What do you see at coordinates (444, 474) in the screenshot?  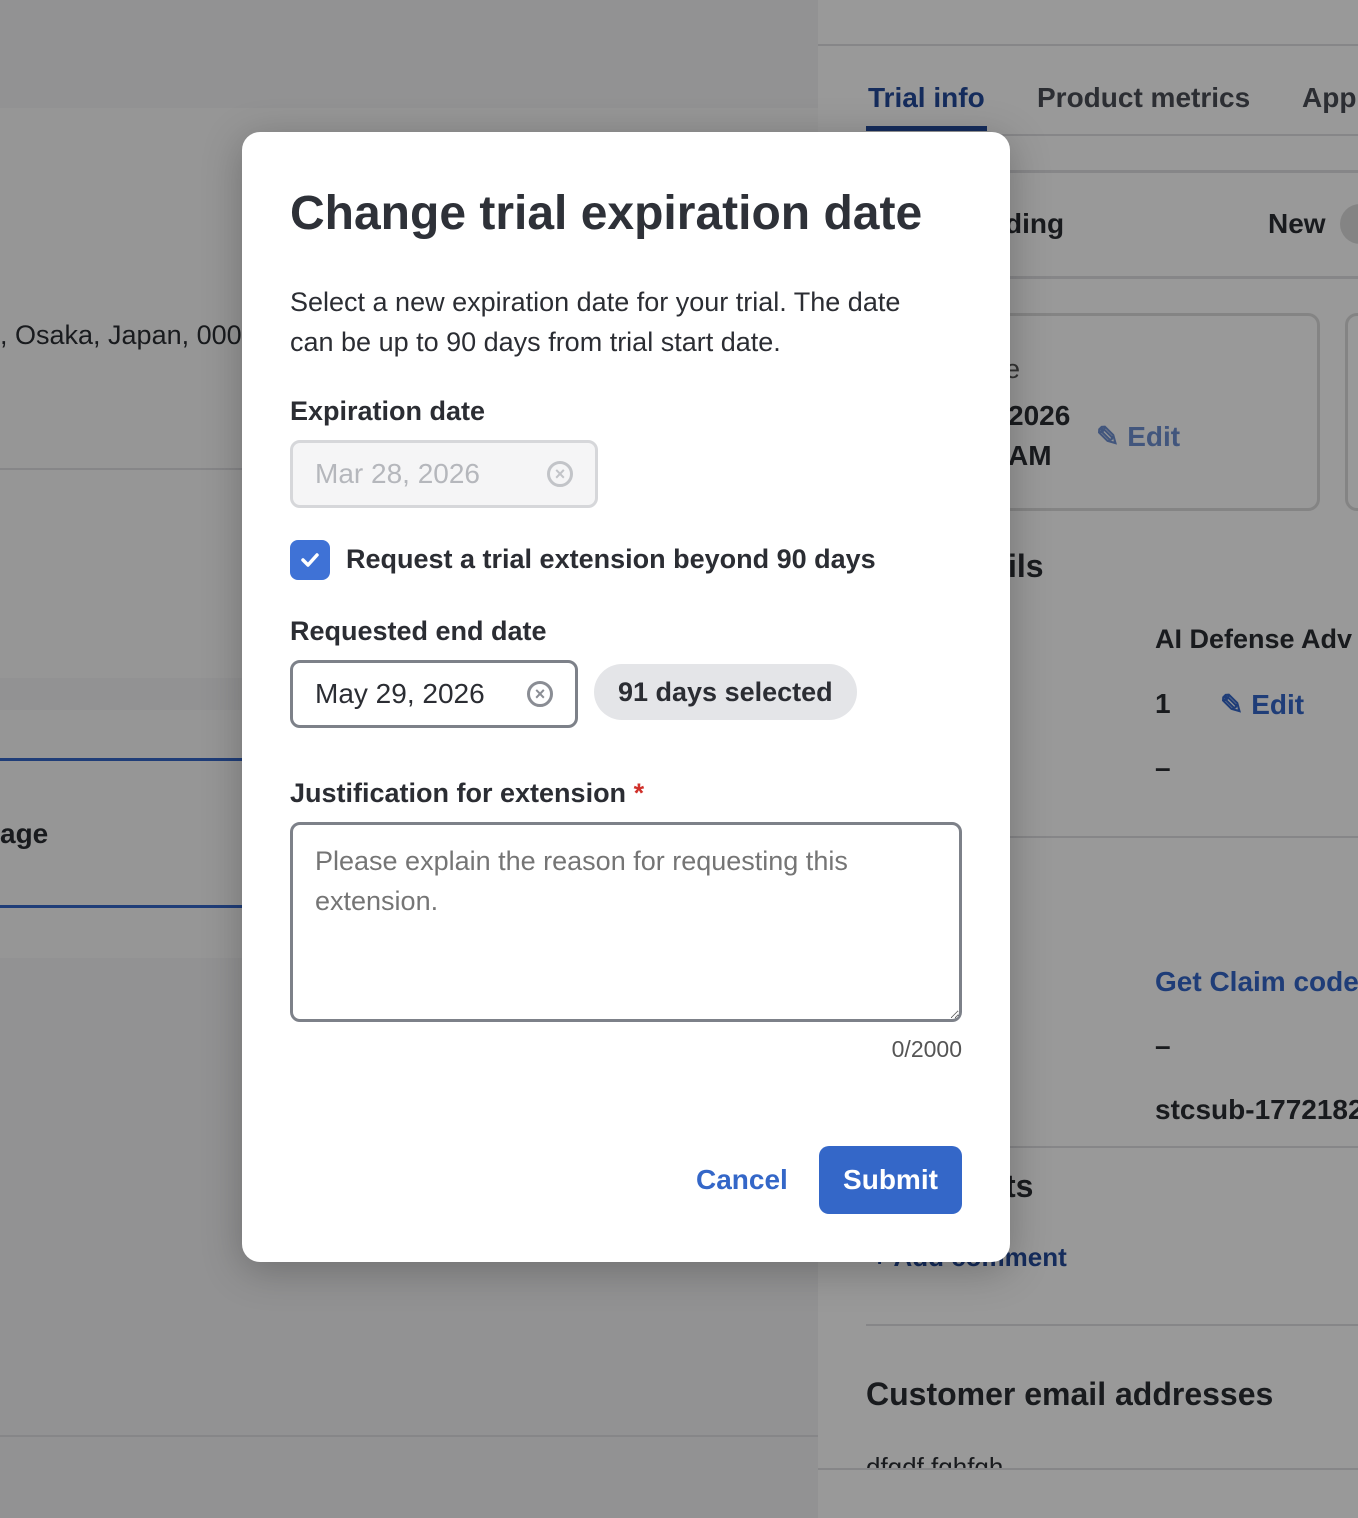 I see `expiration-date-field: Mar 28, 2026 ×` at bounding box center [444, 474].